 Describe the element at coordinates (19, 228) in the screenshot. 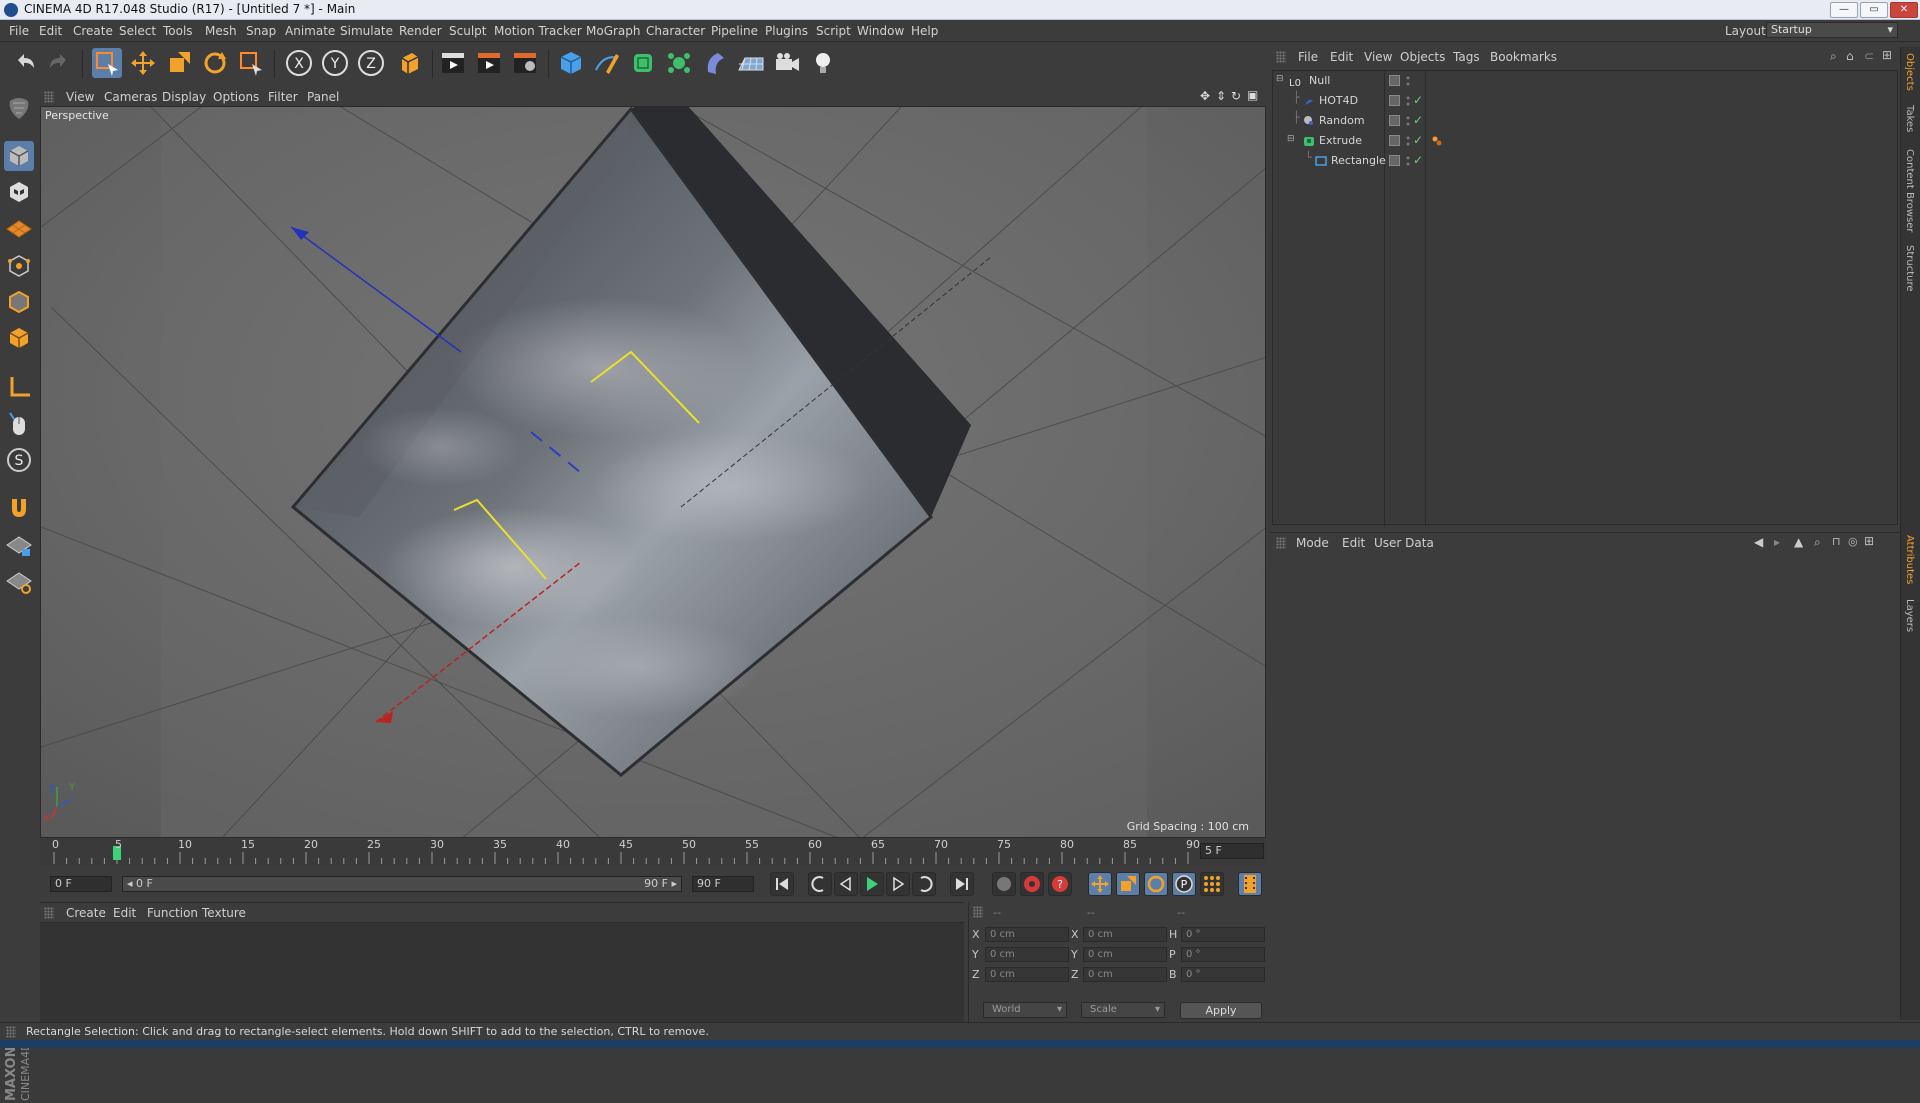

I see `workplane-mode-button` at that location.